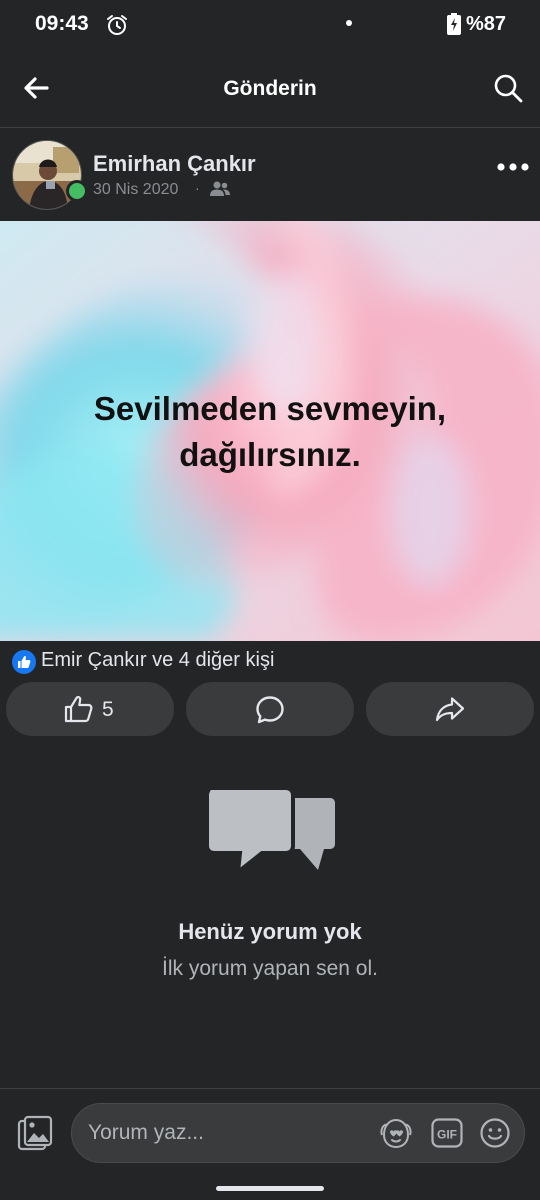 This screenshot has height=1200, width=540. I want to click on like-button: 5, so click(90, 709).